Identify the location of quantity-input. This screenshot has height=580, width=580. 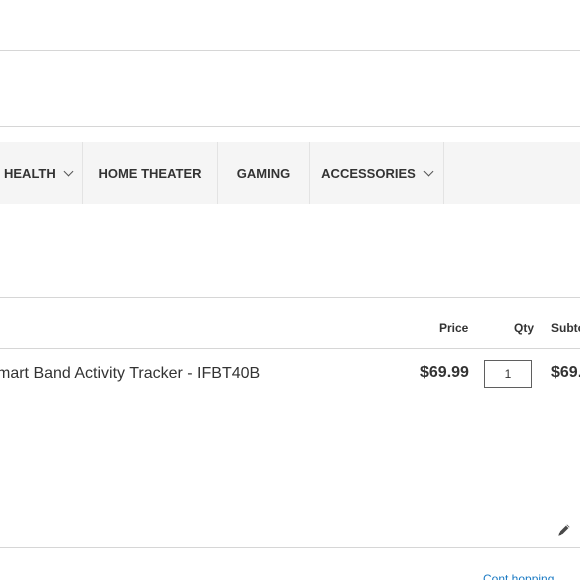
(508, 374).